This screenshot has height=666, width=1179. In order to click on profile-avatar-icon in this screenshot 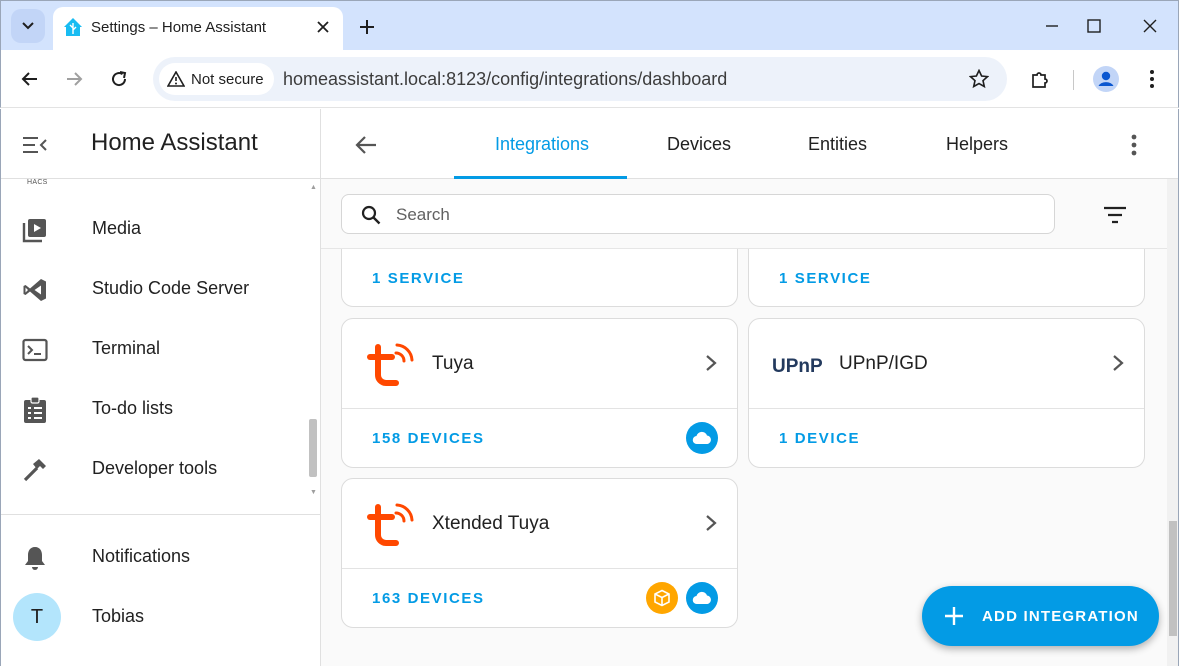, I will do `click(1106, 79)`.